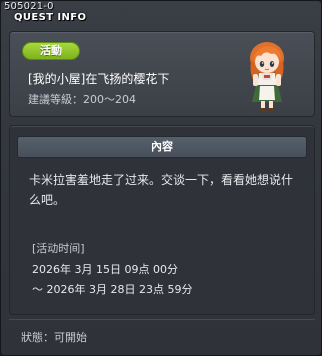 The image size is (322, 356). Describe the element at coordinates (54, 337) in the screenshot. I see `quest-status: 狀態：可開始` at that location.